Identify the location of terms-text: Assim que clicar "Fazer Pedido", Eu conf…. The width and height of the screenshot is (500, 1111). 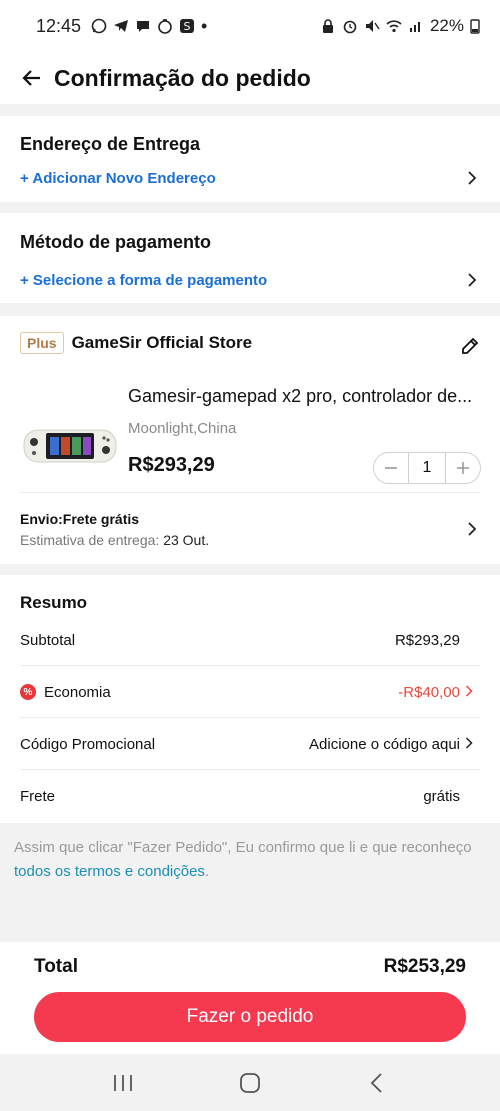
(243, 847).